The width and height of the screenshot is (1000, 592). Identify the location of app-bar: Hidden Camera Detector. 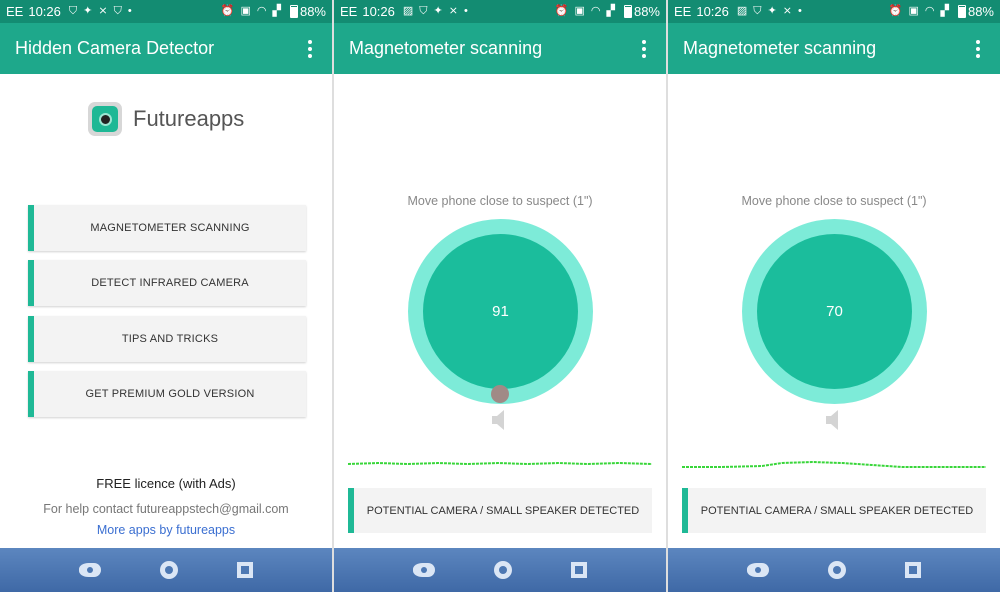
(166, 48).